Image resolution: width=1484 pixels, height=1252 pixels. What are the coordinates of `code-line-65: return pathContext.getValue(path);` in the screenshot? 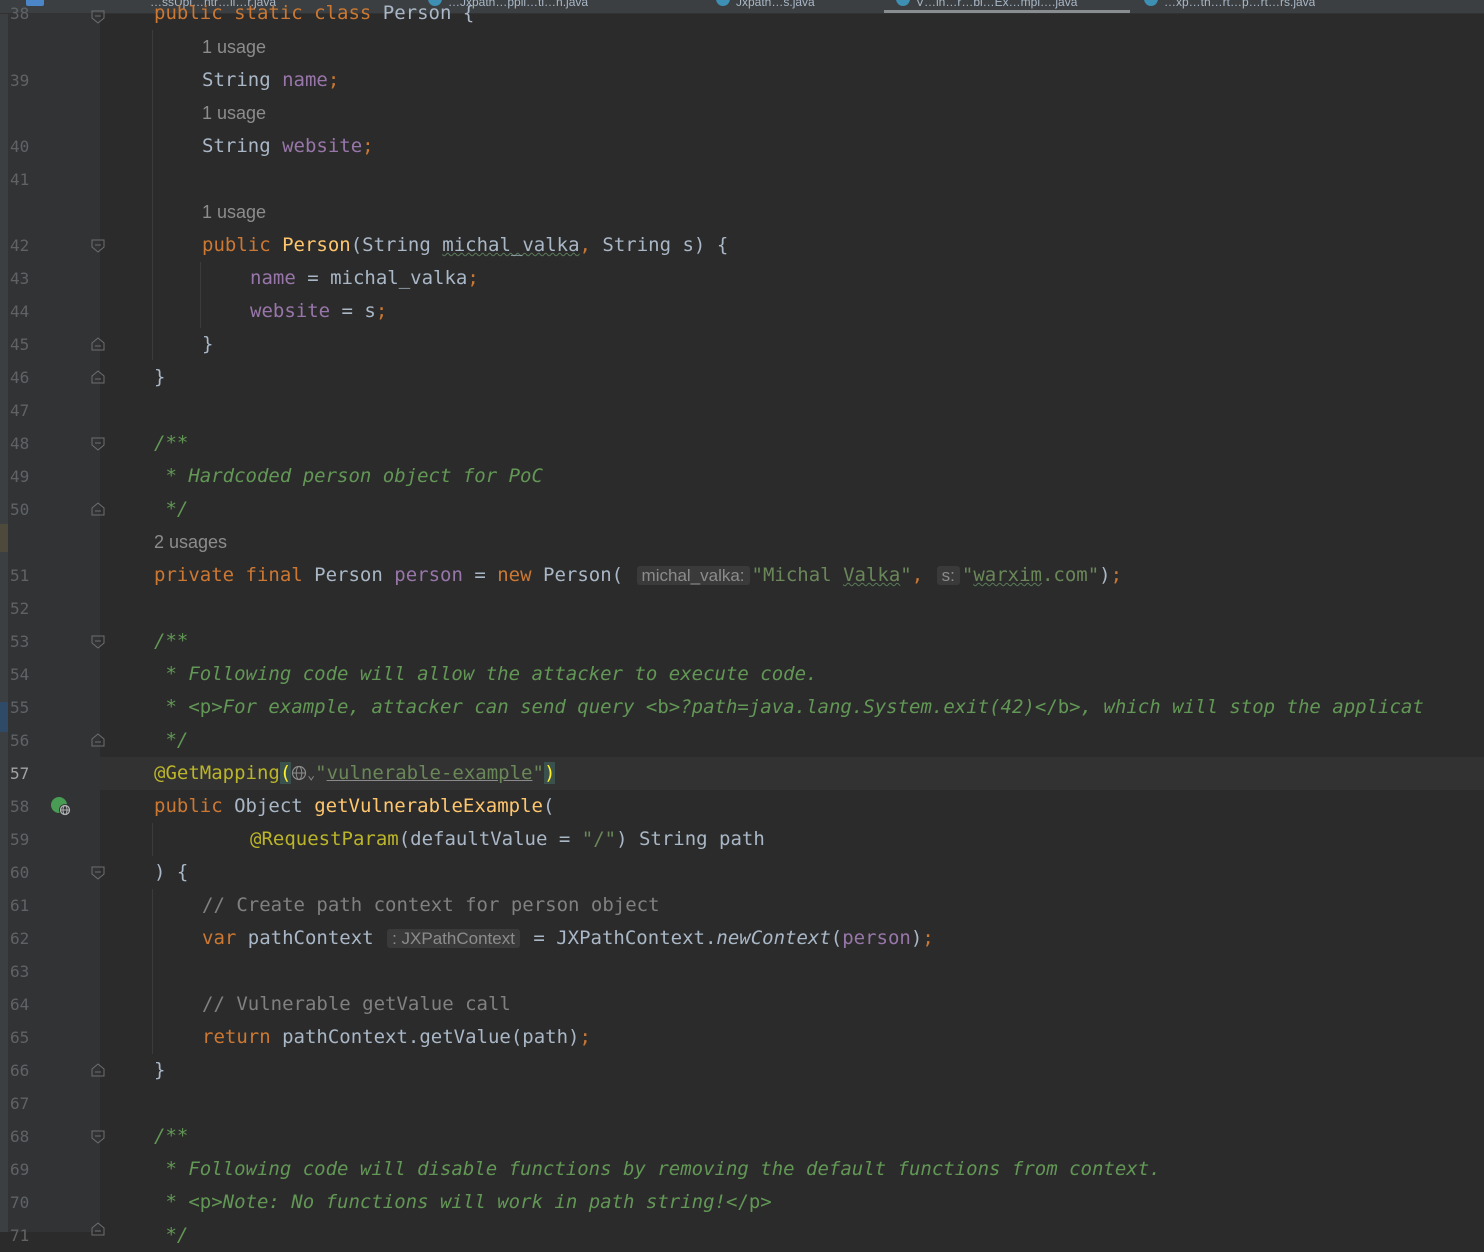 It's located at (396, 1037).